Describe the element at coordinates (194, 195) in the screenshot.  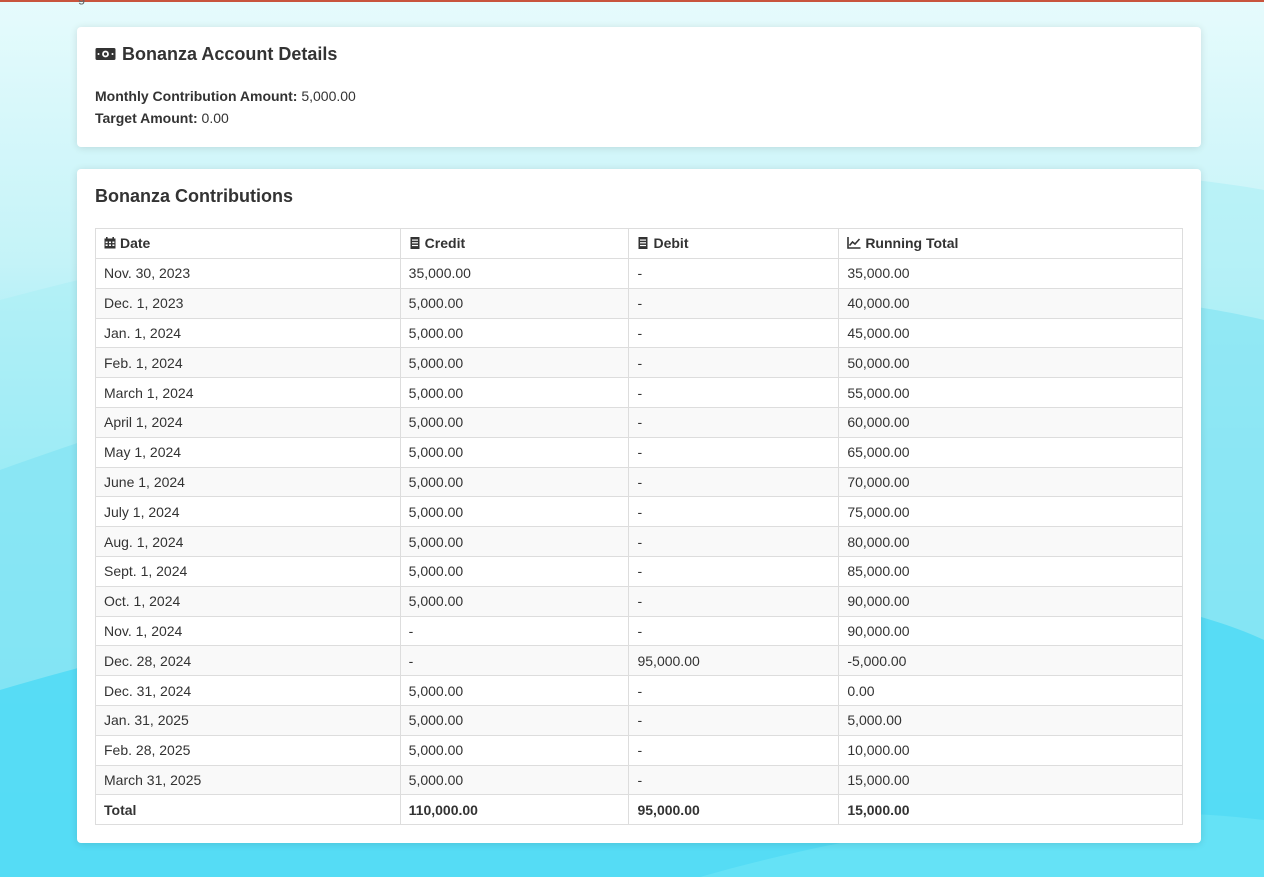
I see `contributions-title: Bonanza Contributions` at that location.